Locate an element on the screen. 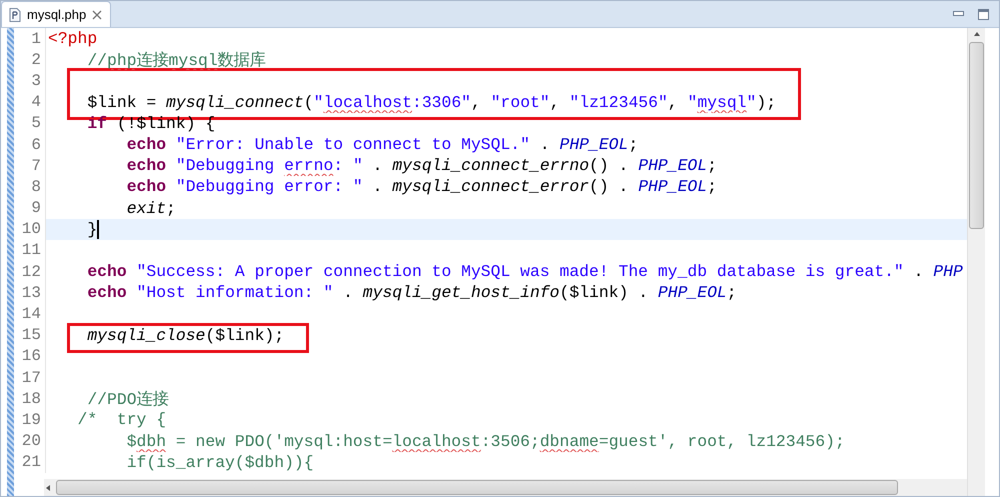  line-number: 11 is located at coordinates (30, 251).